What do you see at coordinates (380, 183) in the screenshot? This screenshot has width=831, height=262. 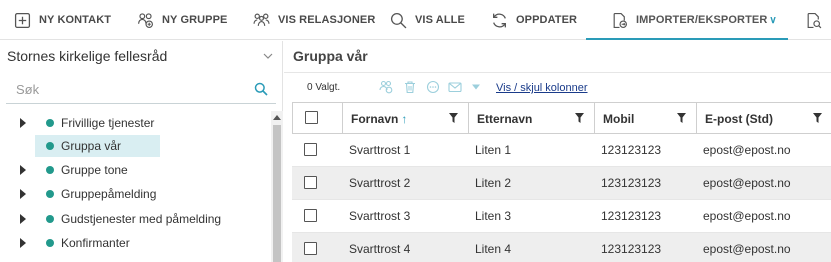 I see `cell-text: Svarttrost 2` at bounding box center [380, 183].